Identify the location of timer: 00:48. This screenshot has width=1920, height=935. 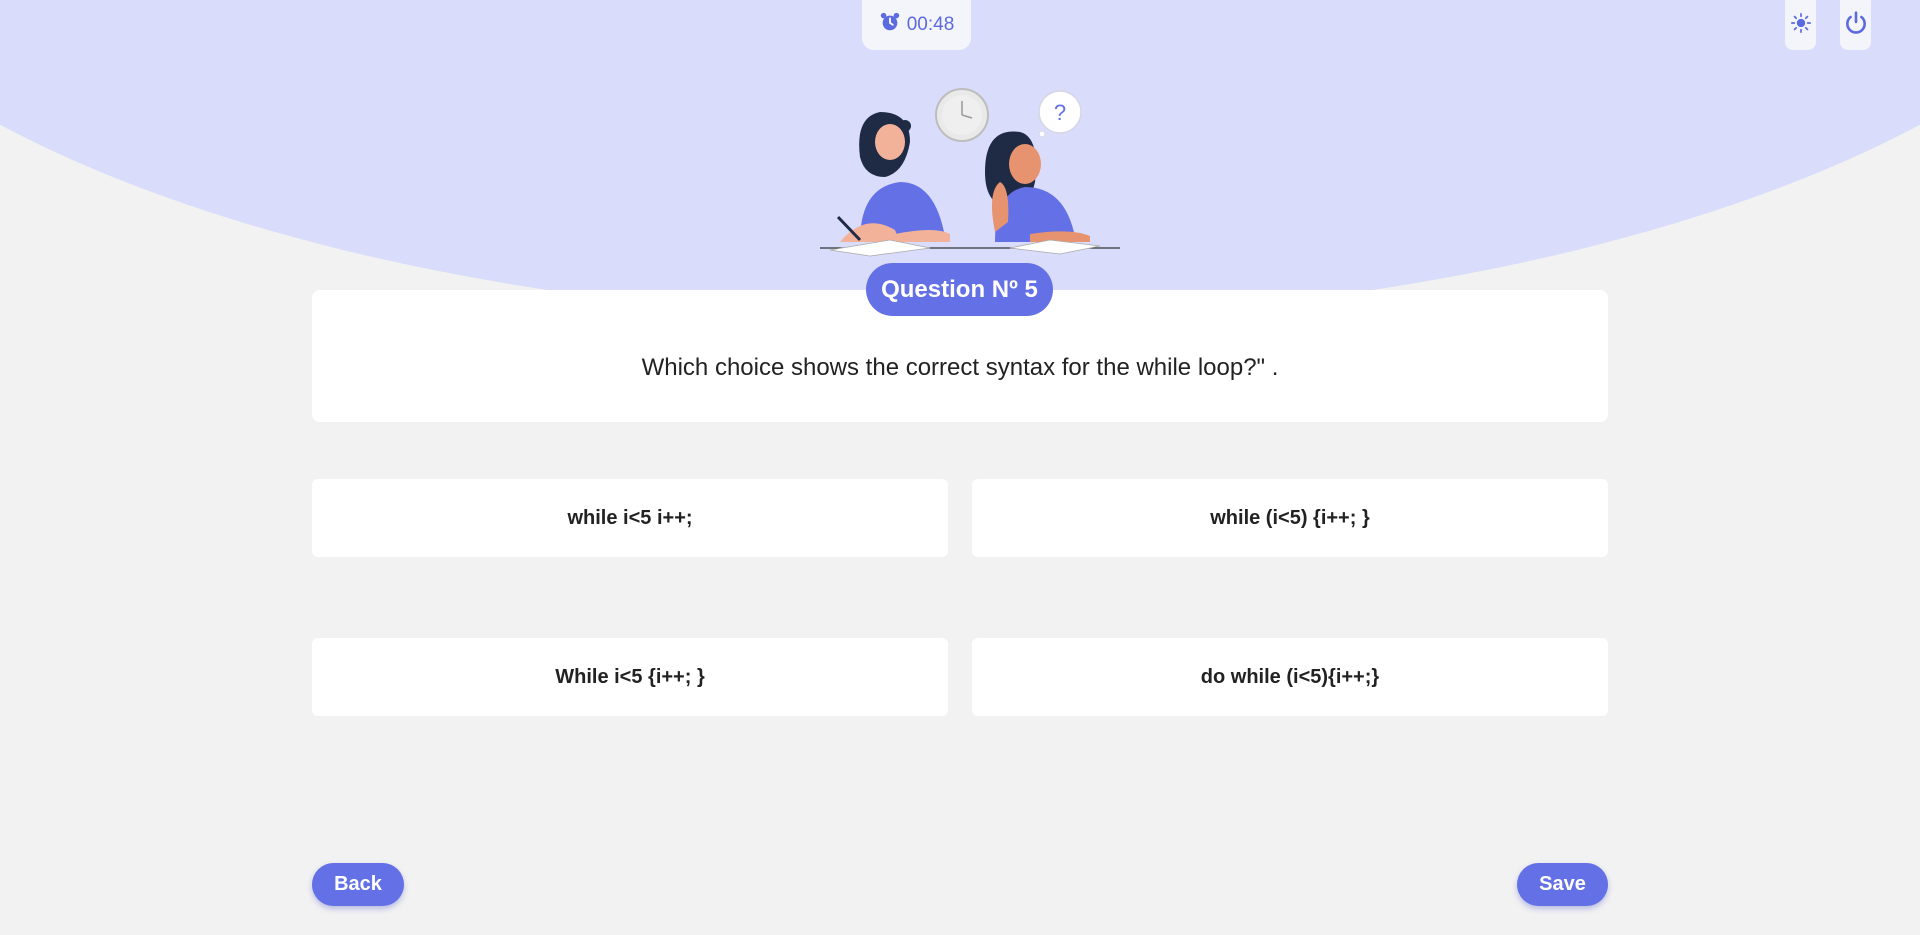
(916, 25).